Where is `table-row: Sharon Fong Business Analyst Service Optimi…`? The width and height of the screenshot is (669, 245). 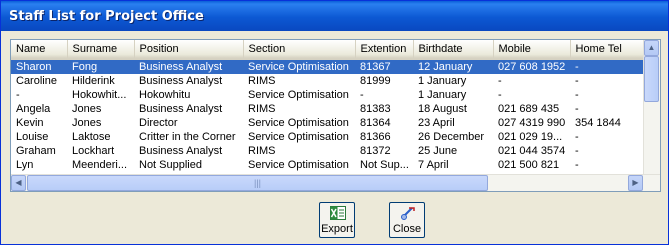 table-row: Sharon Fong Business Analyst Service Optimi… is located at coordinates (330, 66).